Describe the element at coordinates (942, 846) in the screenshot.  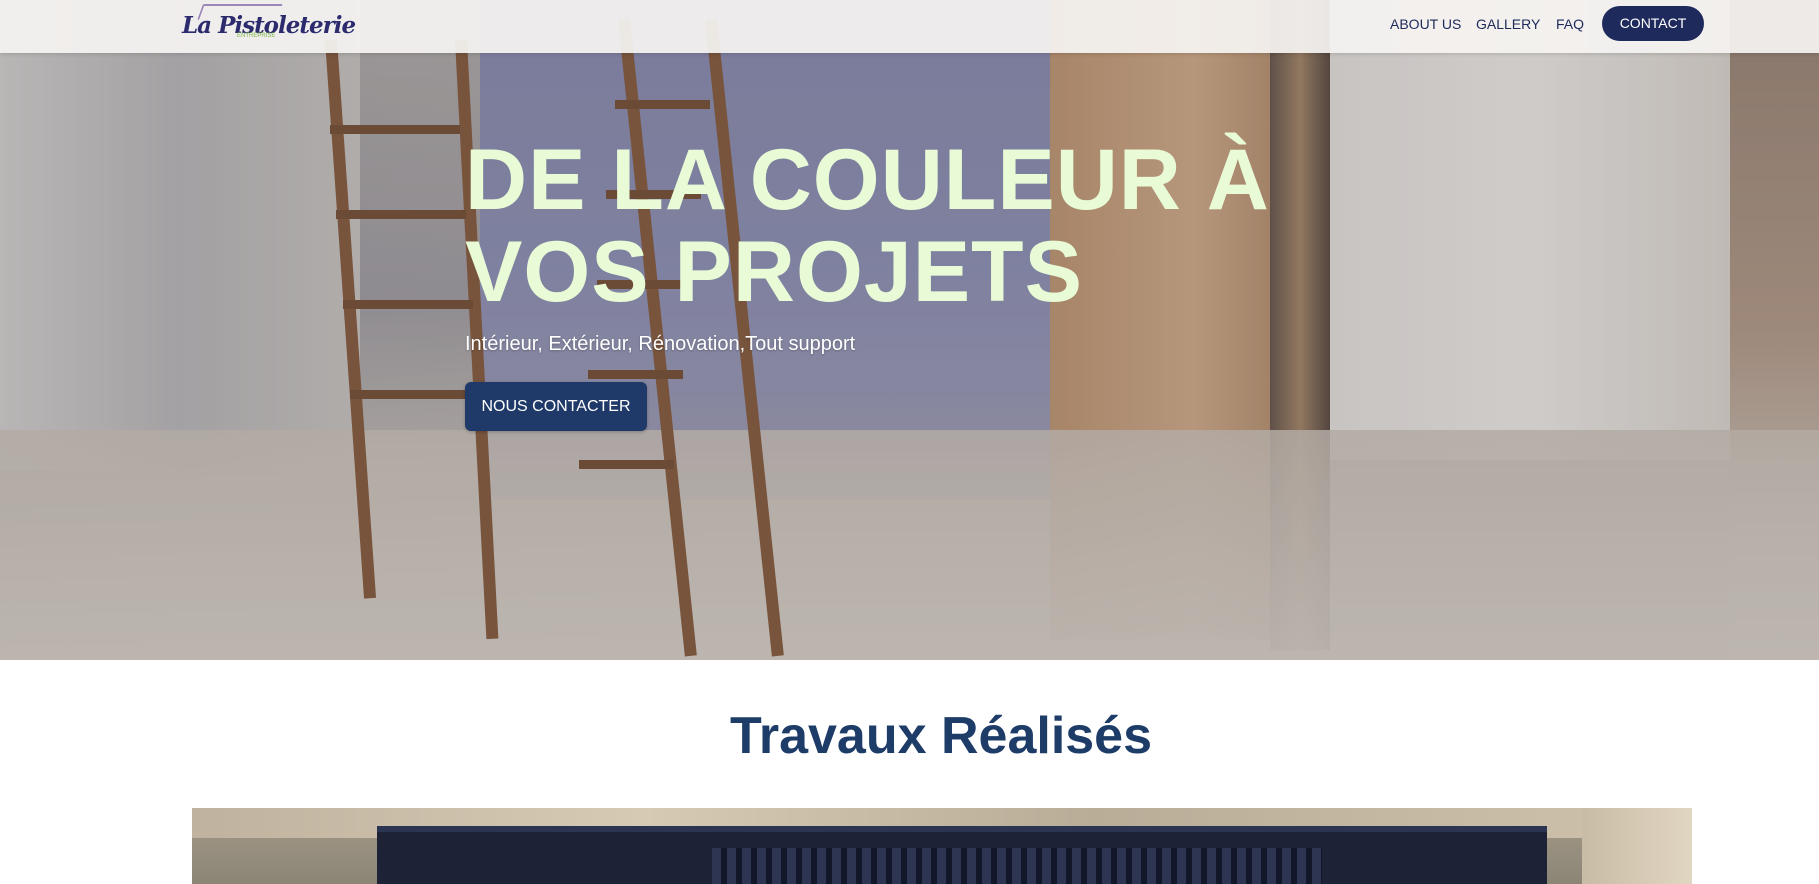
I see `gallery-image` at that location.